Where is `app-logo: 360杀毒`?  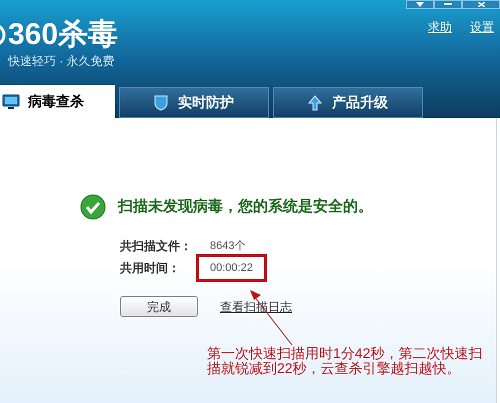 app-logo: 360杀毒 is located at coordinates (63, 35).